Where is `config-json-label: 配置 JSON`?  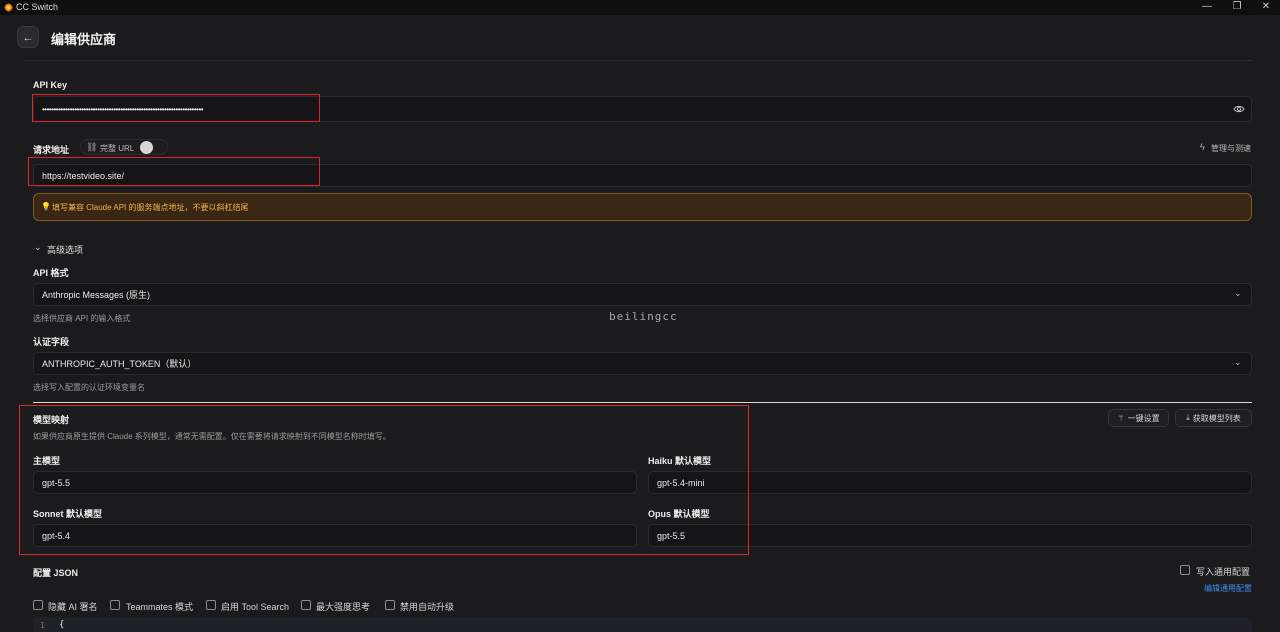
config-json-label: 配置 JSON is located at coordinates (56, 573).